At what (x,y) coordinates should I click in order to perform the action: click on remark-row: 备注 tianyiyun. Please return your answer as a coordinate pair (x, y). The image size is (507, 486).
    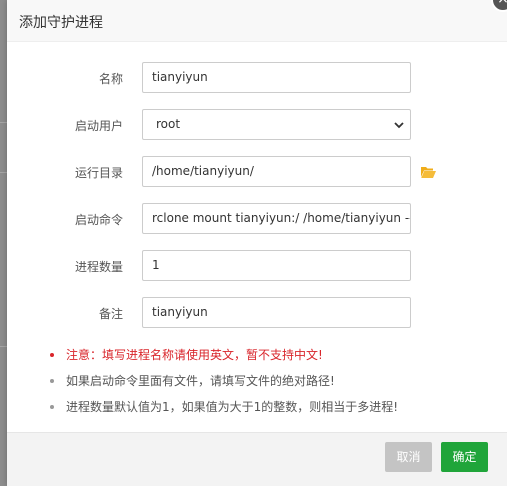
    Looking at the image, I should click on (257, 313).